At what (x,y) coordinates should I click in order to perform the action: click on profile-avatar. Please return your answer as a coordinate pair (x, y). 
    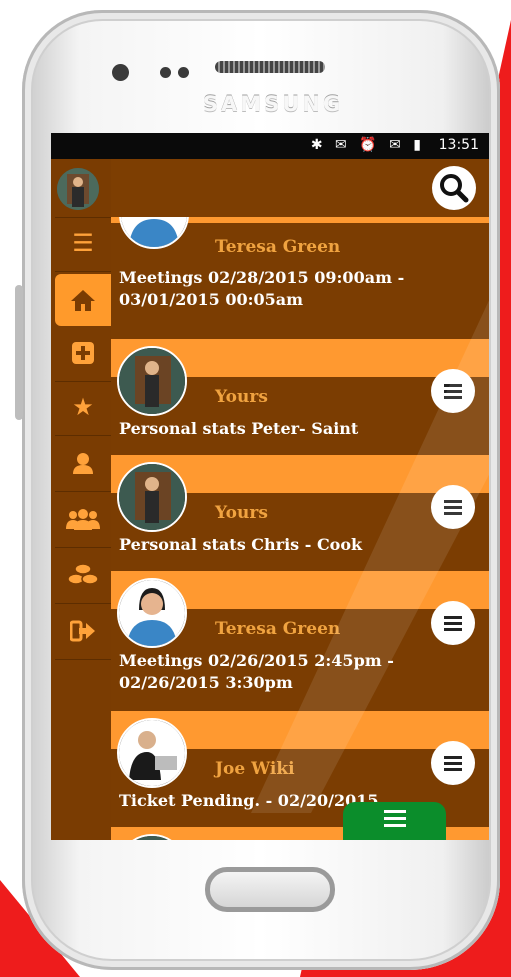
    Looking at the image, I should click on (78, 189).